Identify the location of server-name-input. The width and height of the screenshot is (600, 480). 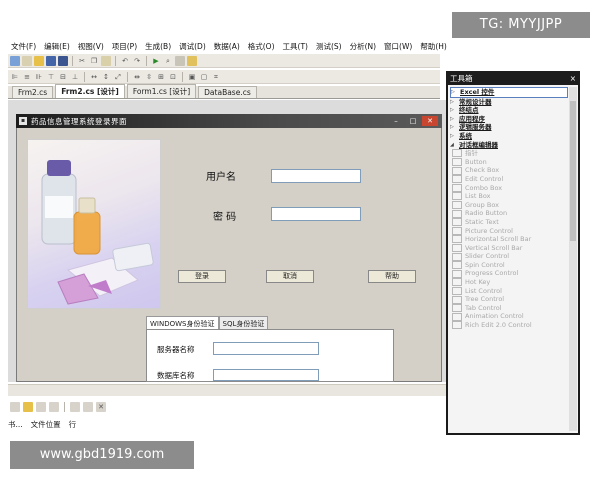
(266, 348).